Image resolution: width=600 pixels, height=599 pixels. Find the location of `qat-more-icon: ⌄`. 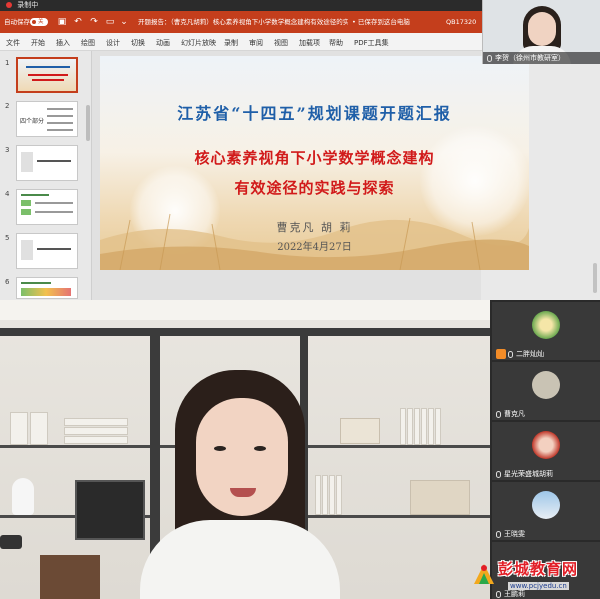

qat-more-icon: ⌄ is located at coordinates (124, 22).